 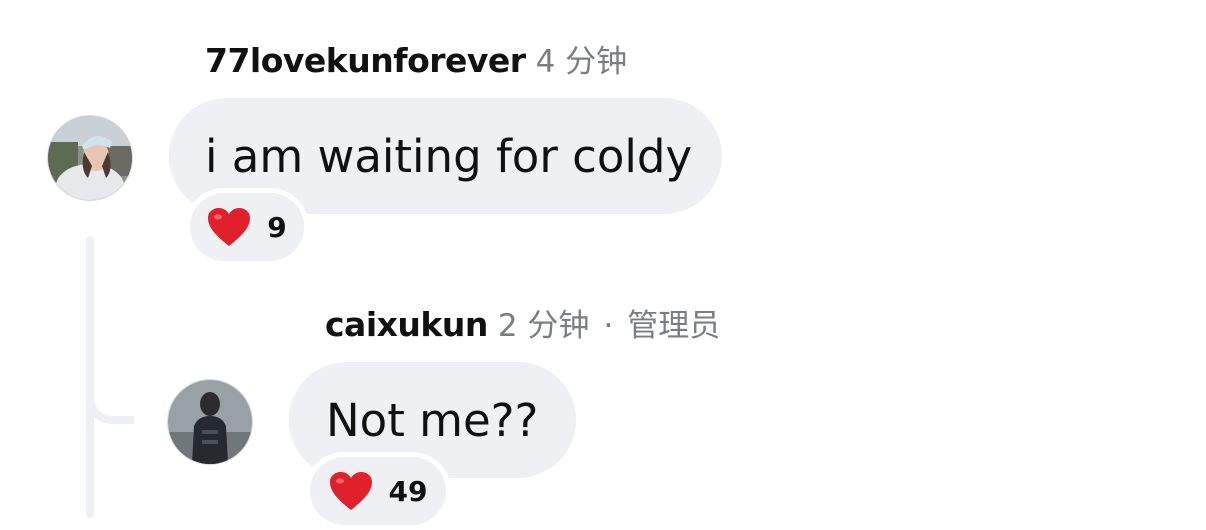 What do you see at coordinates (449, 156) in the screenshot?
I see `comment-text: i am waiting for coldy` at bounding box center [449, 156].